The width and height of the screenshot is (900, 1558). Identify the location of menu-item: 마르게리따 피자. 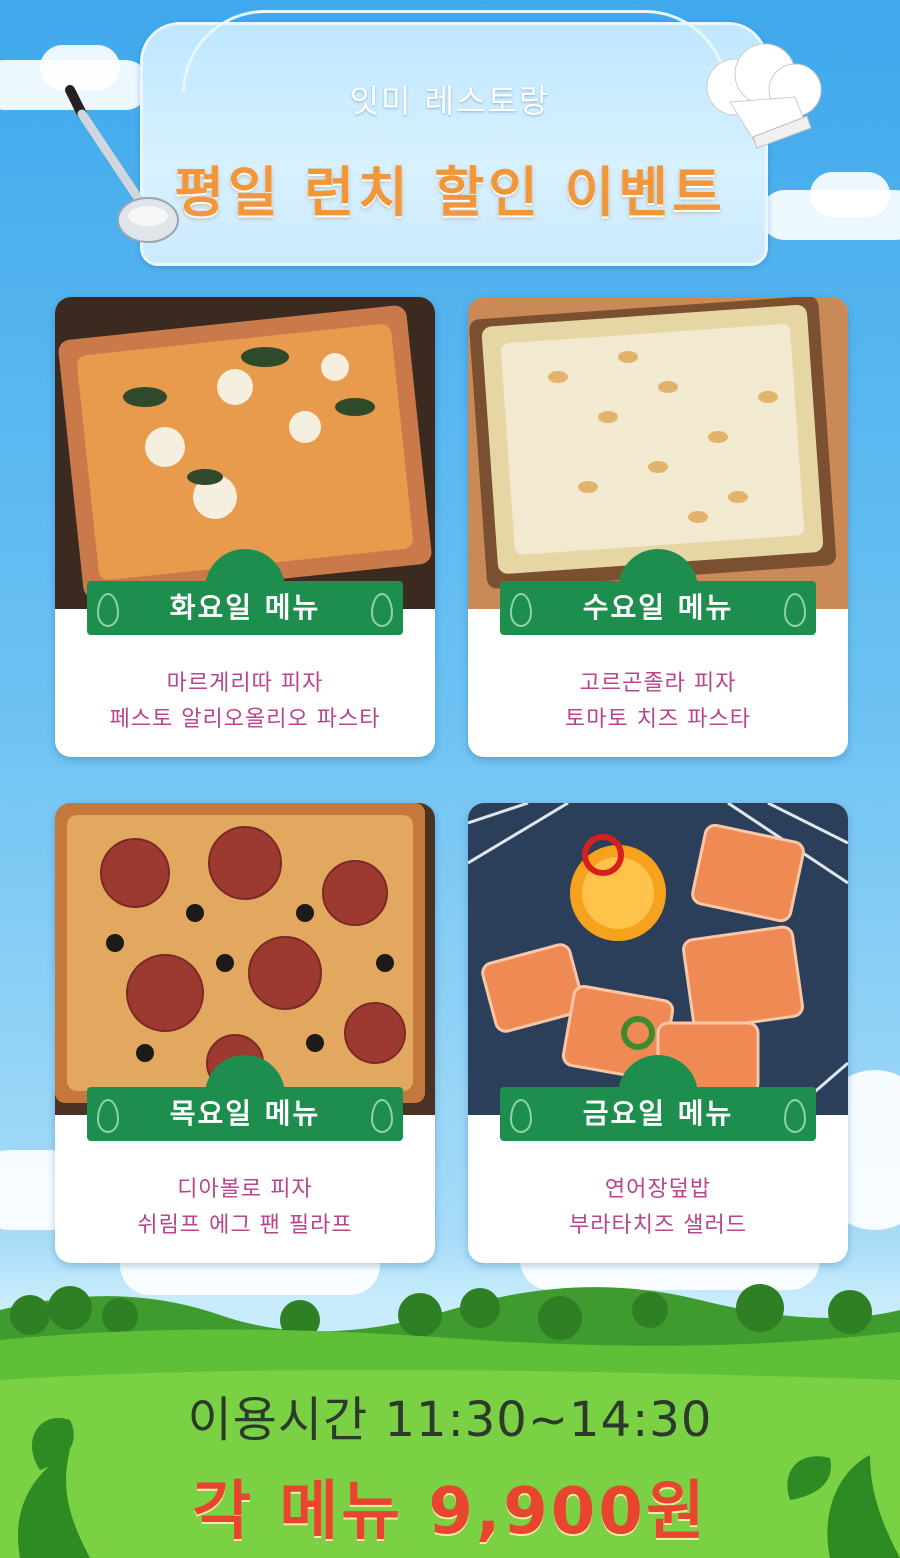
(245, 683).